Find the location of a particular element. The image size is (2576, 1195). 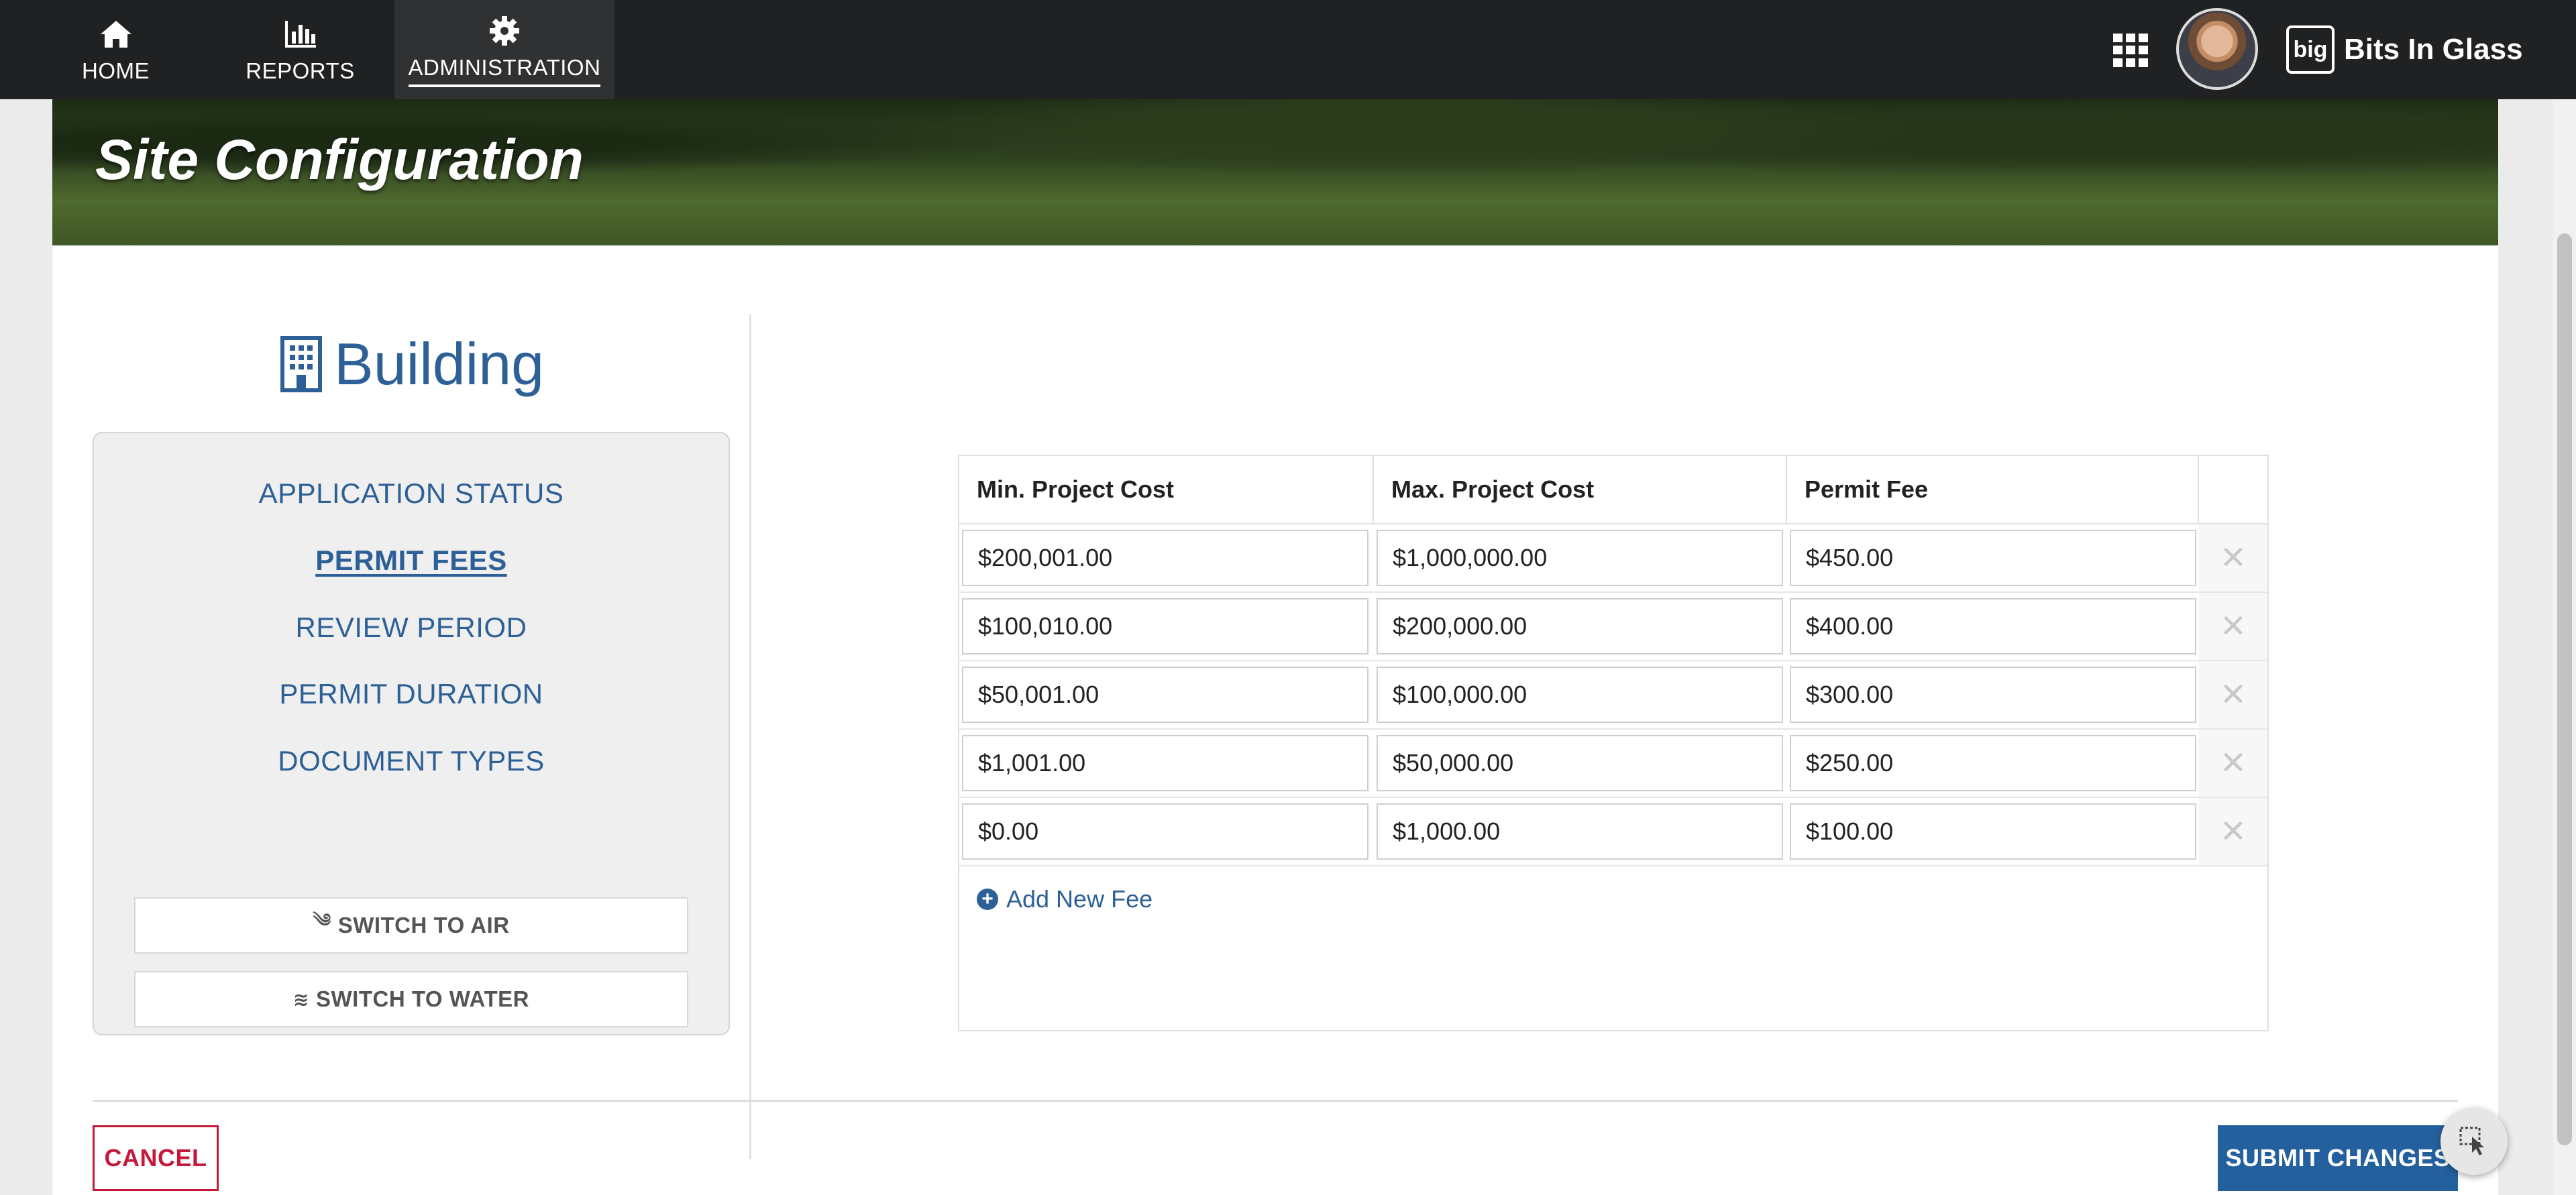

table-row: $200,001.00 $1,000,000.00 $450.00 ✕ is located at coordinates (1613, 558).